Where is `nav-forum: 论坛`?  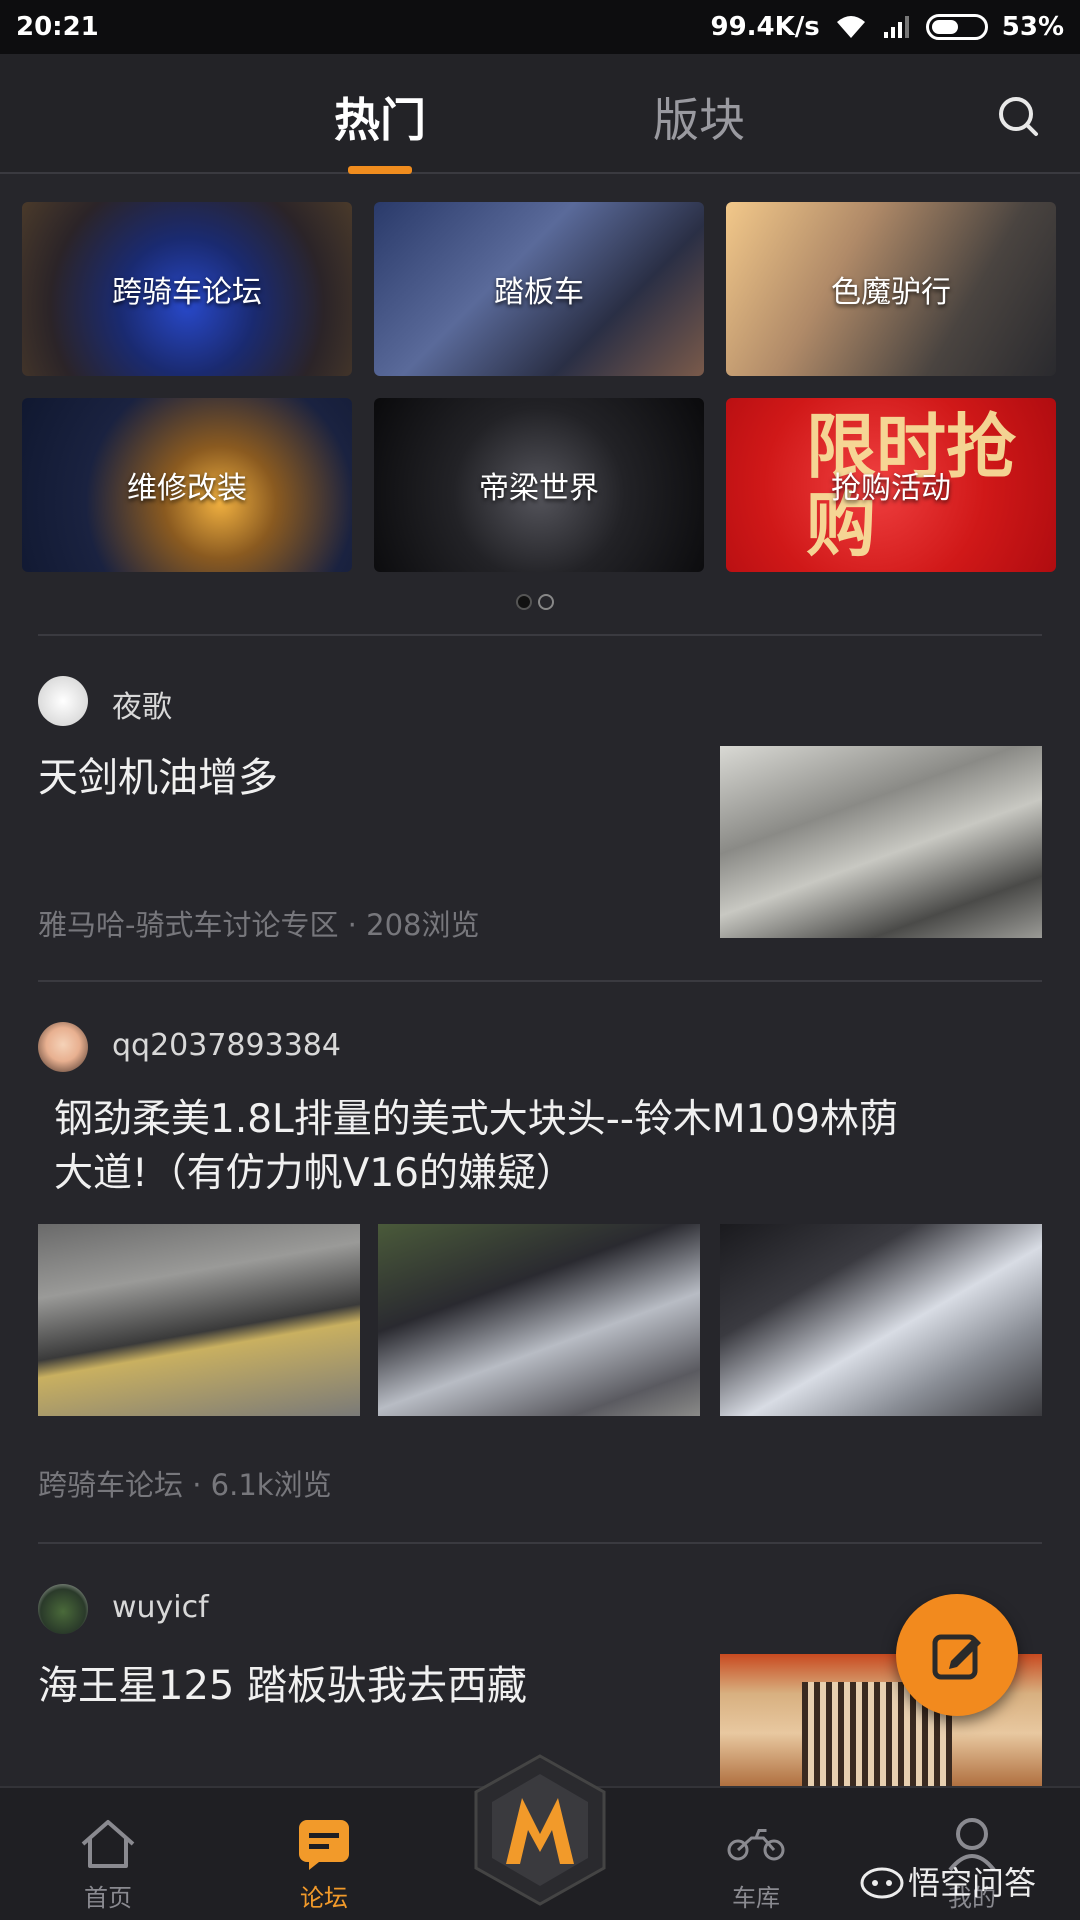
nav-forum: 论坛 is located at coordinates (324, 1854).